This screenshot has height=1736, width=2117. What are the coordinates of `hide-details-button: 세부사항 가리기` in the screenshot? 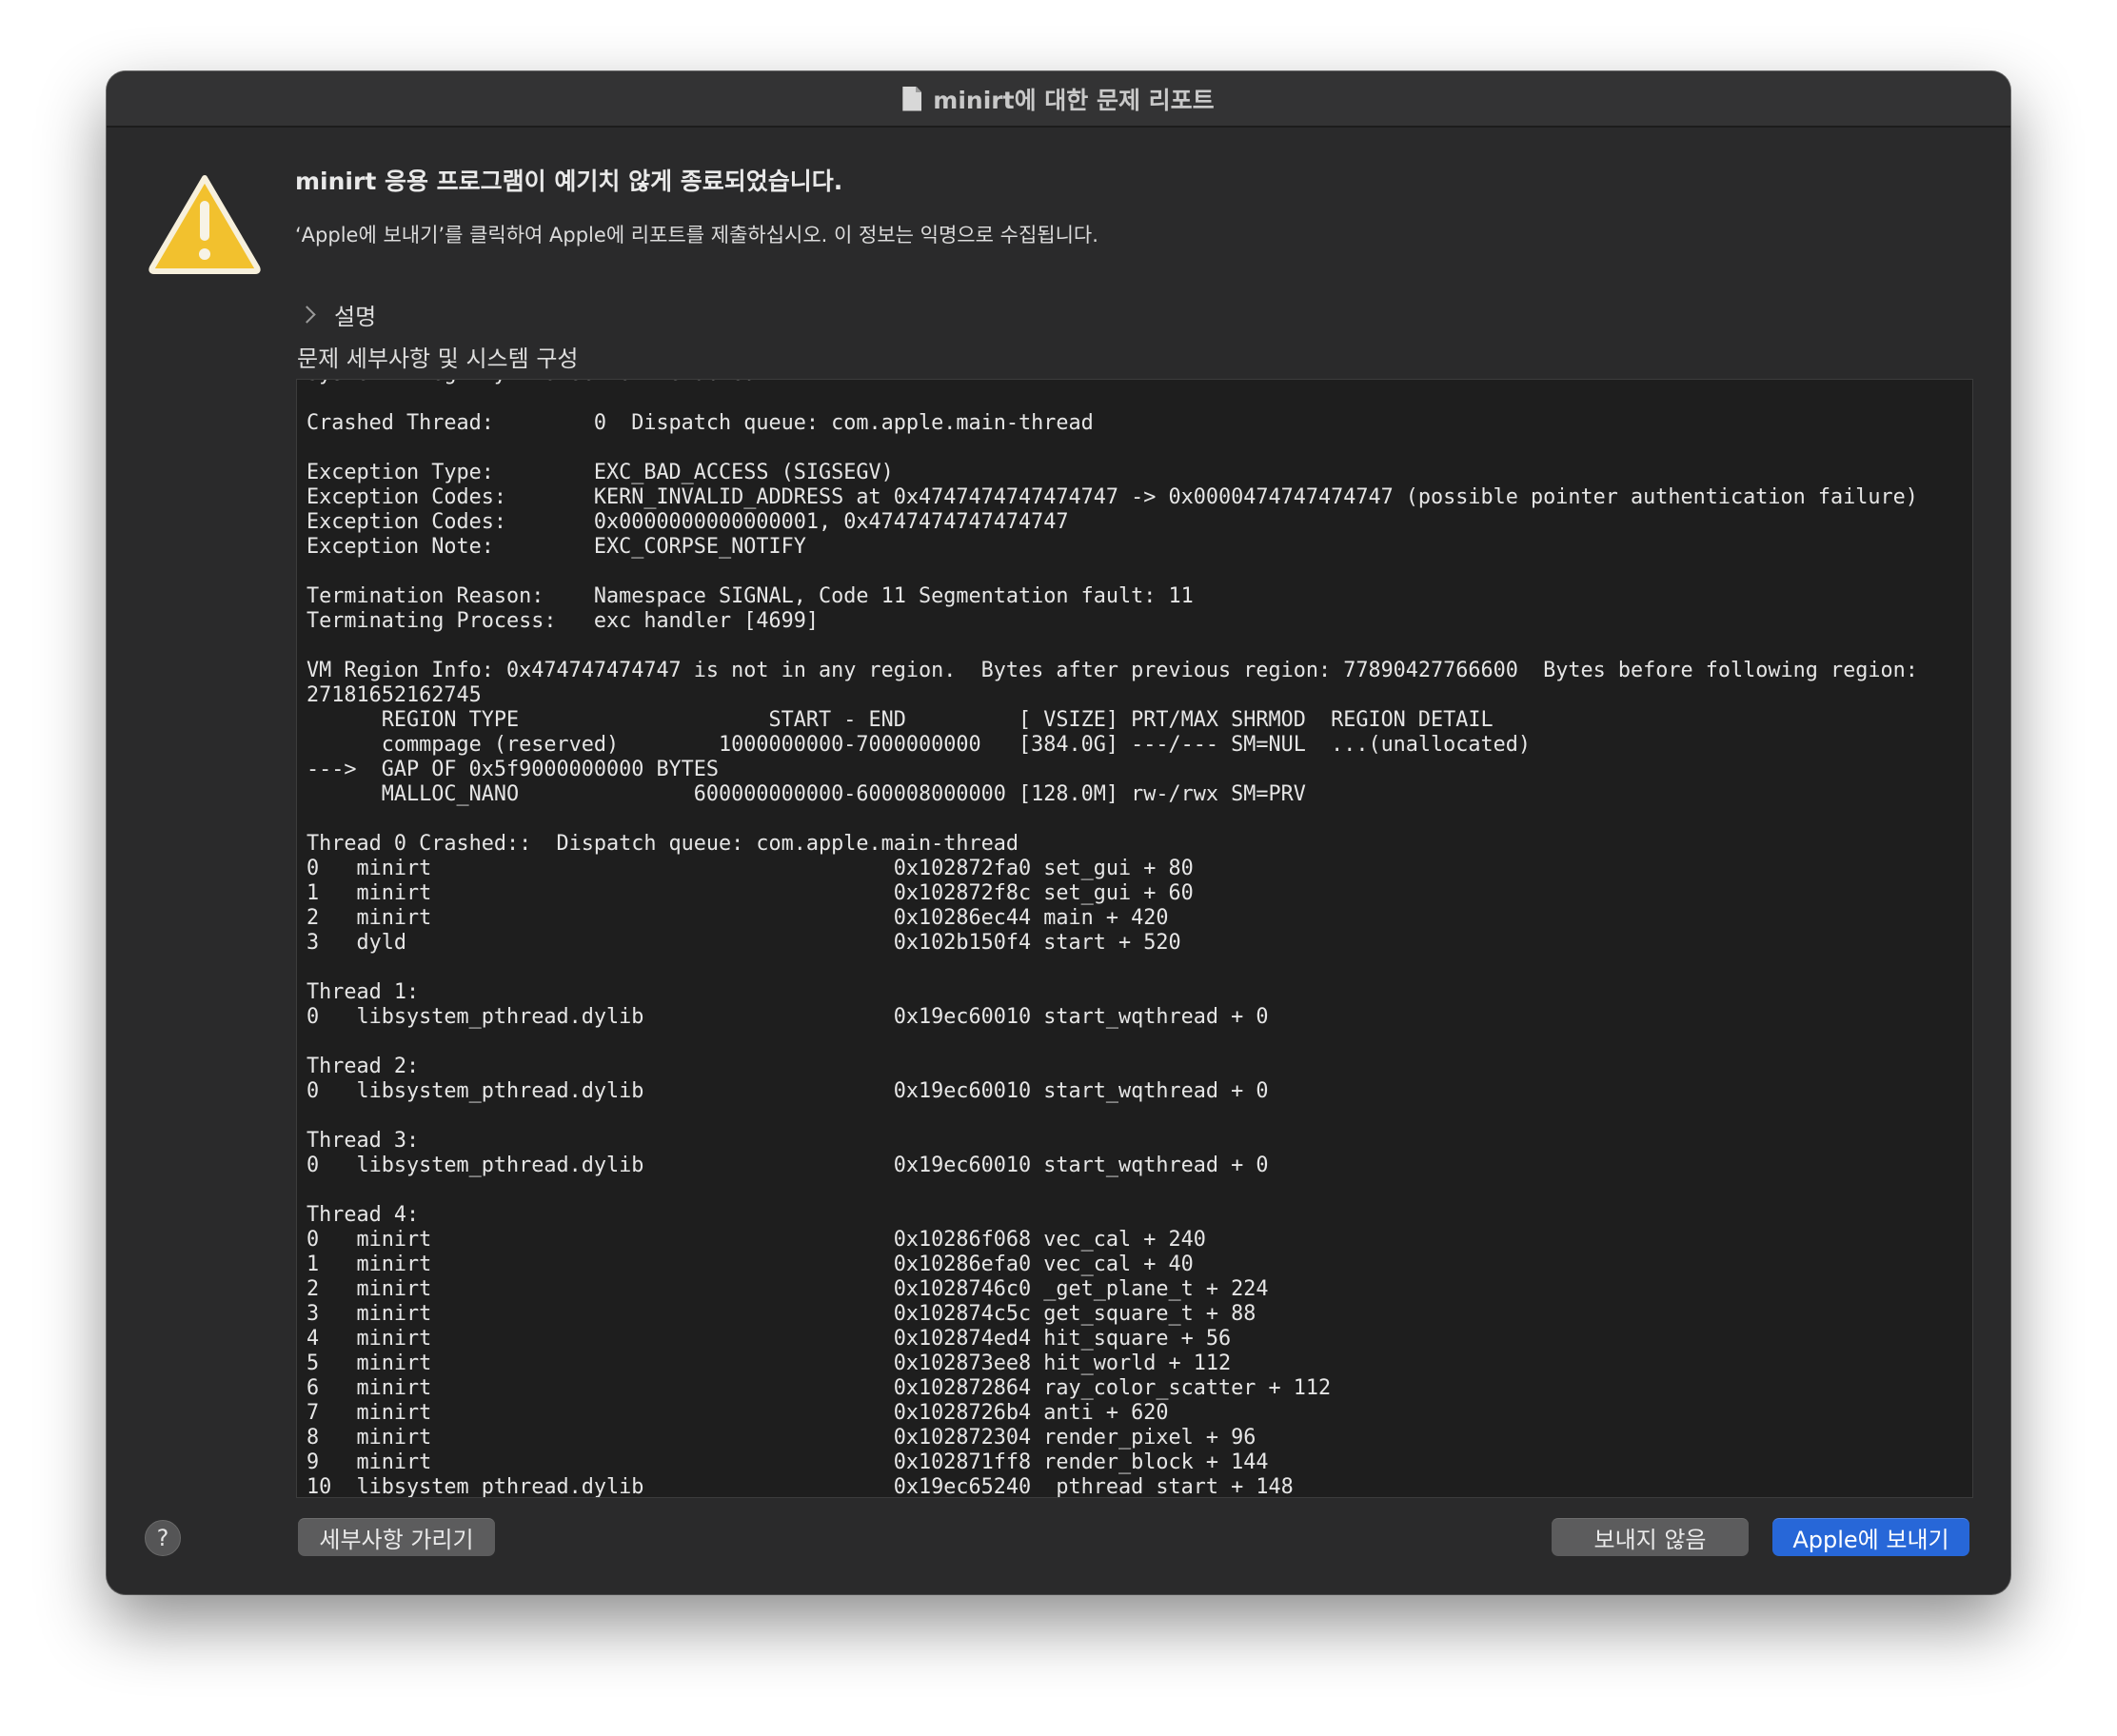 It's located at (397, 1537).